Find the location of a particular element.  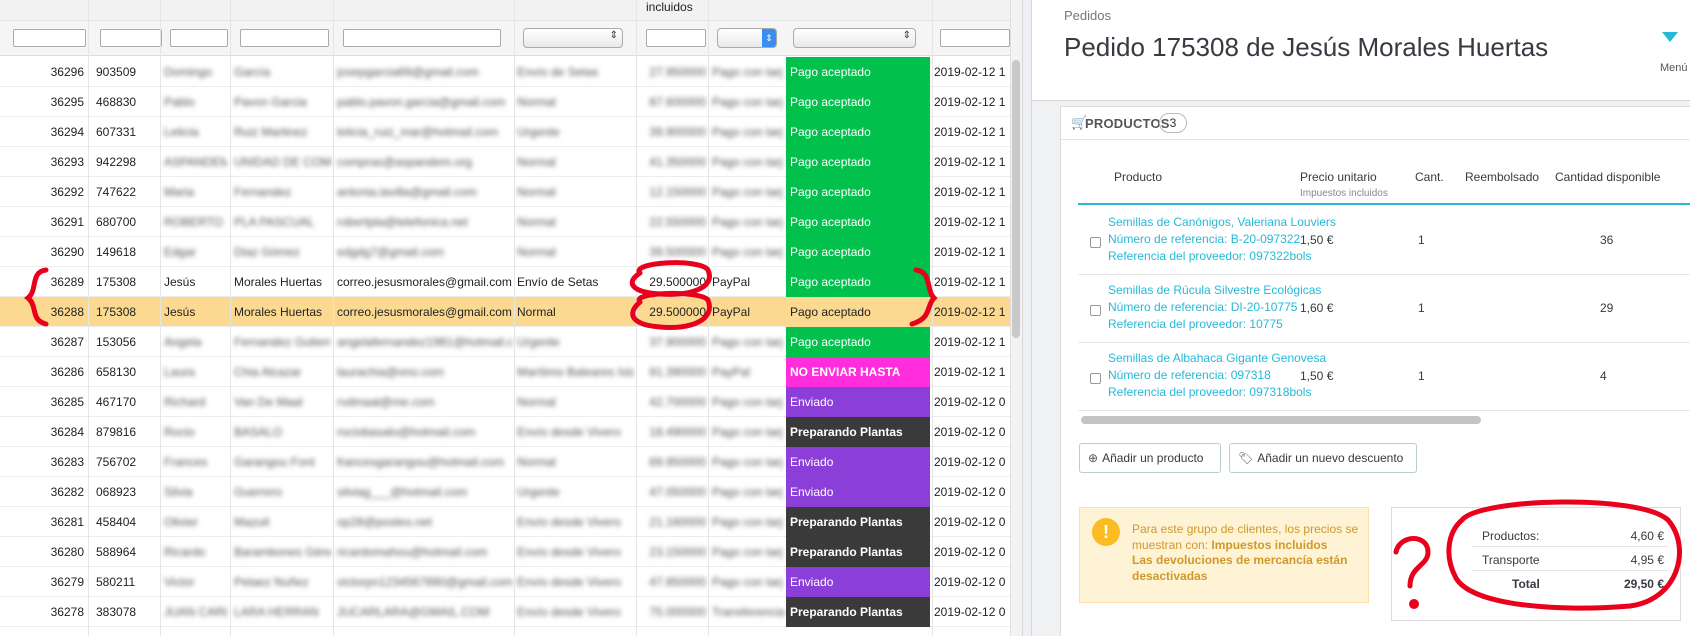

cell-last: Pelaez Nuñez is located at coordinates (271, 582).